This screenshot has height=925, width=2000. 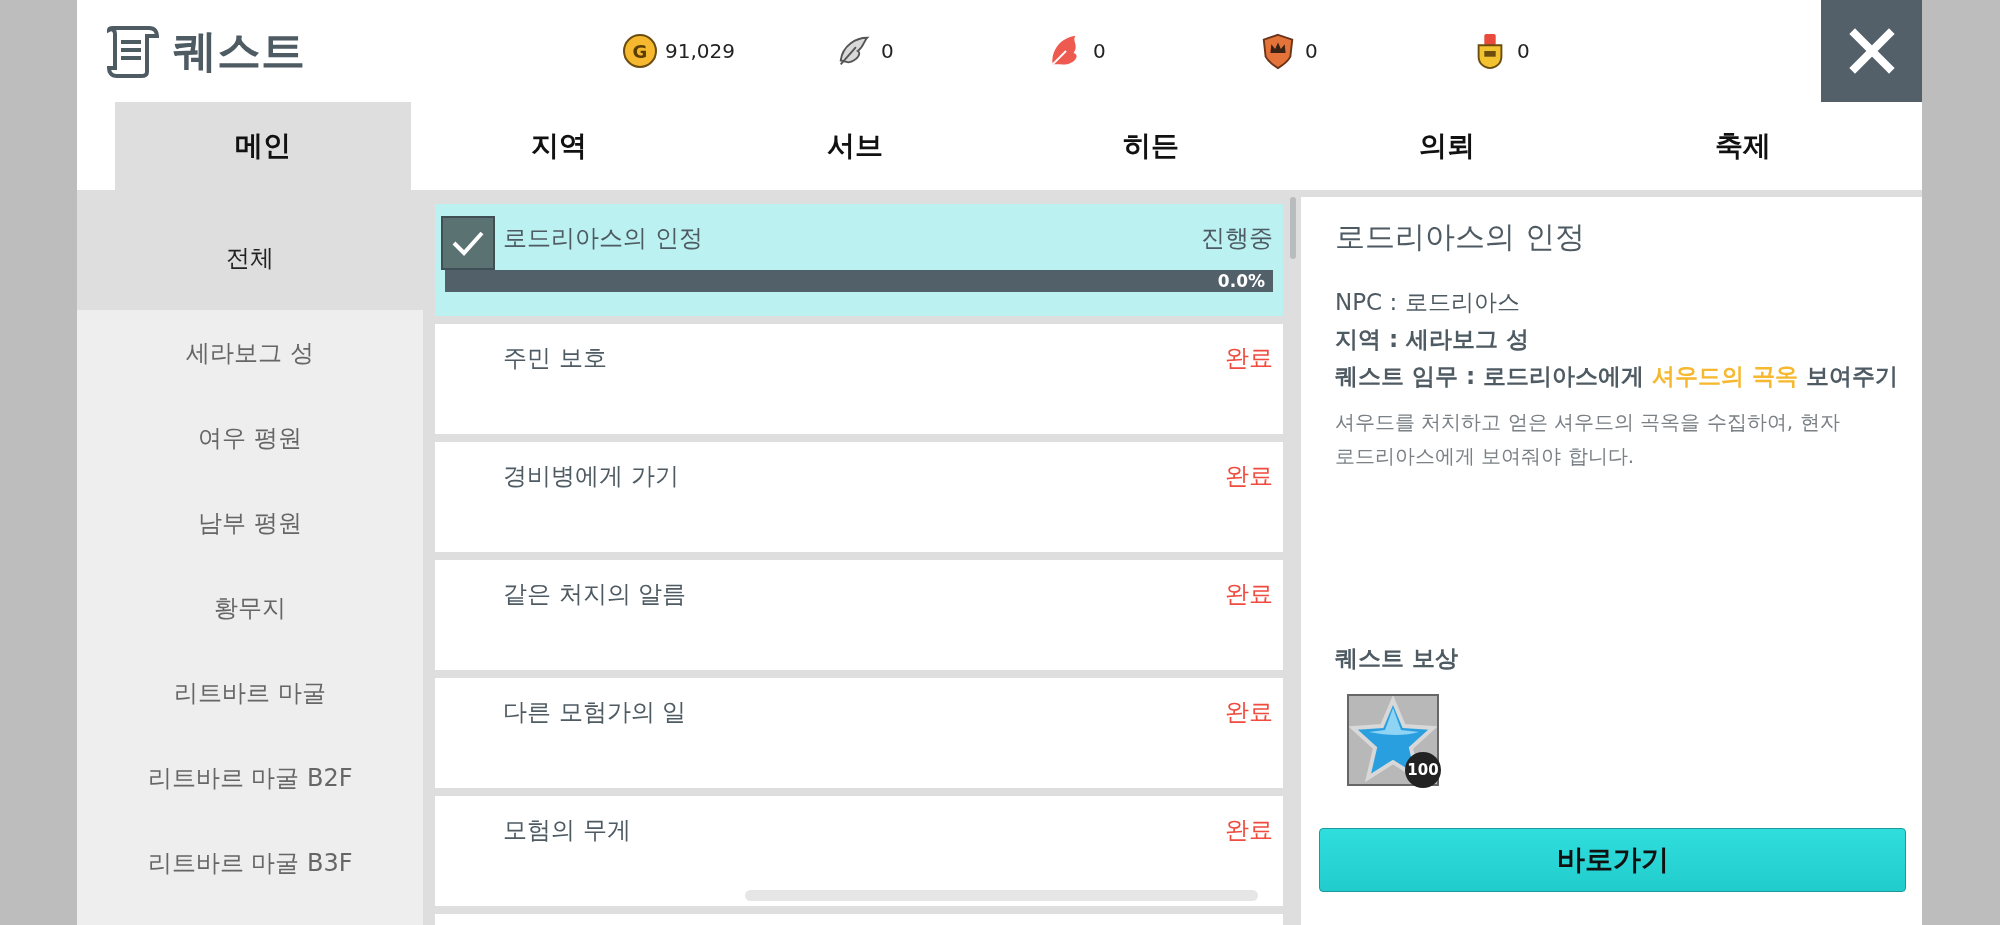 I want to click on quest-item: 다른 모험가의 일 완료, so click(x=859, y=733).